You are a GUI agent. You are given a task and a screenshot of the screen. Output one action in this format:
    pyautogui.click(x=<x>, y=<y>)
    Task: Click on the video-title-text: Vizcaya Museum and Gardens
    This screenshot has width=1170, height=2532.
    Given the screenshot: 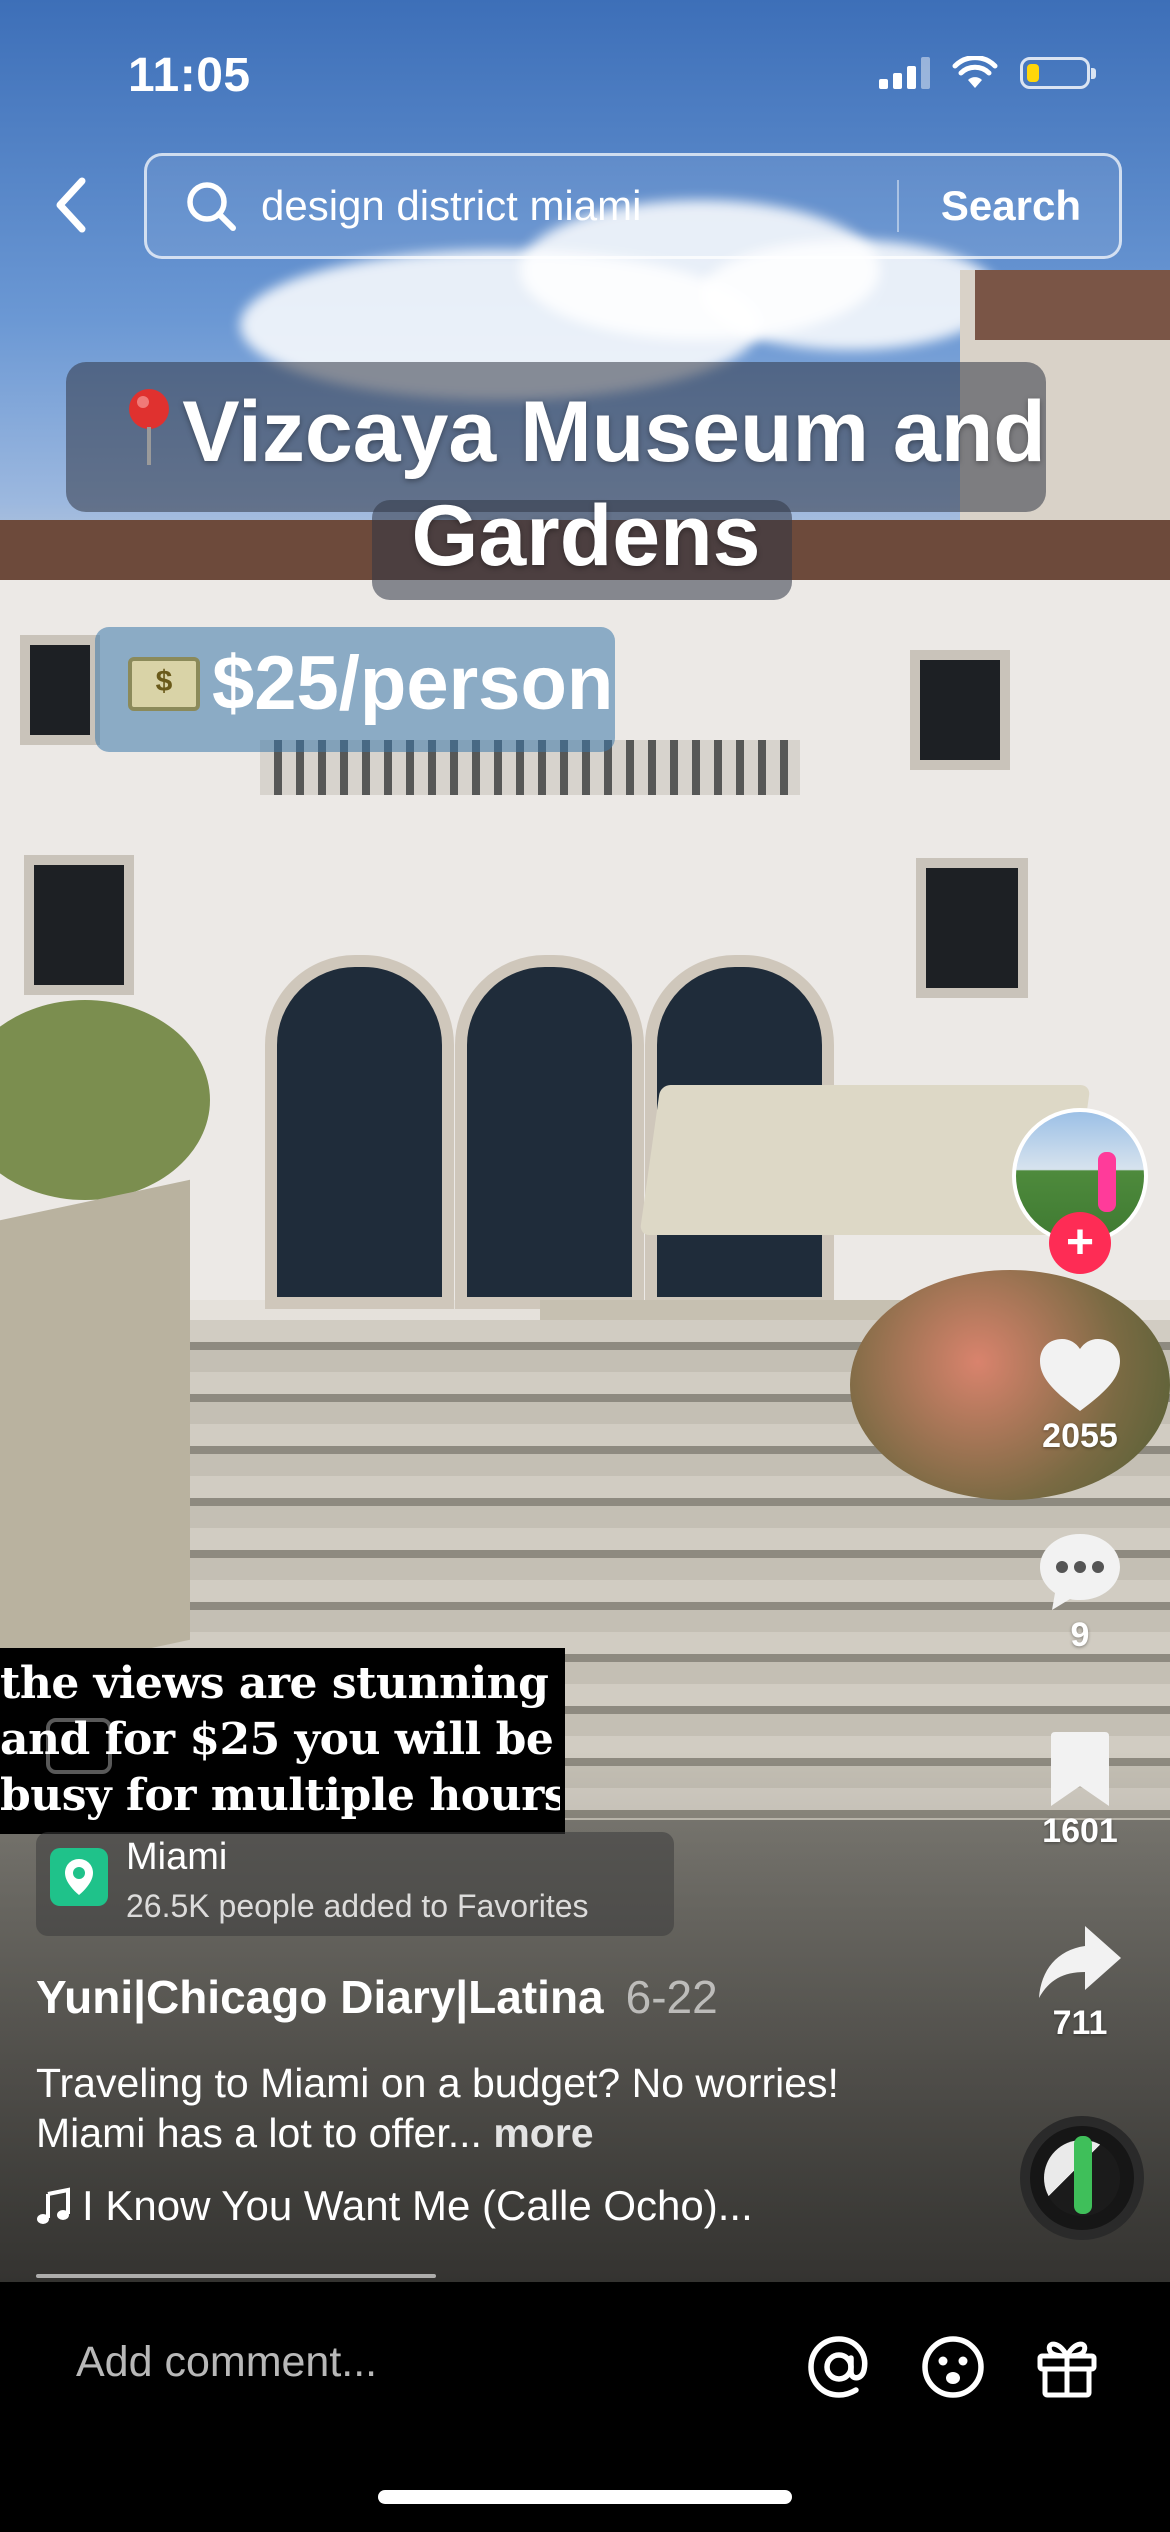 What is the action you would take?
    pyautogui.click(x=614, y=484)
    